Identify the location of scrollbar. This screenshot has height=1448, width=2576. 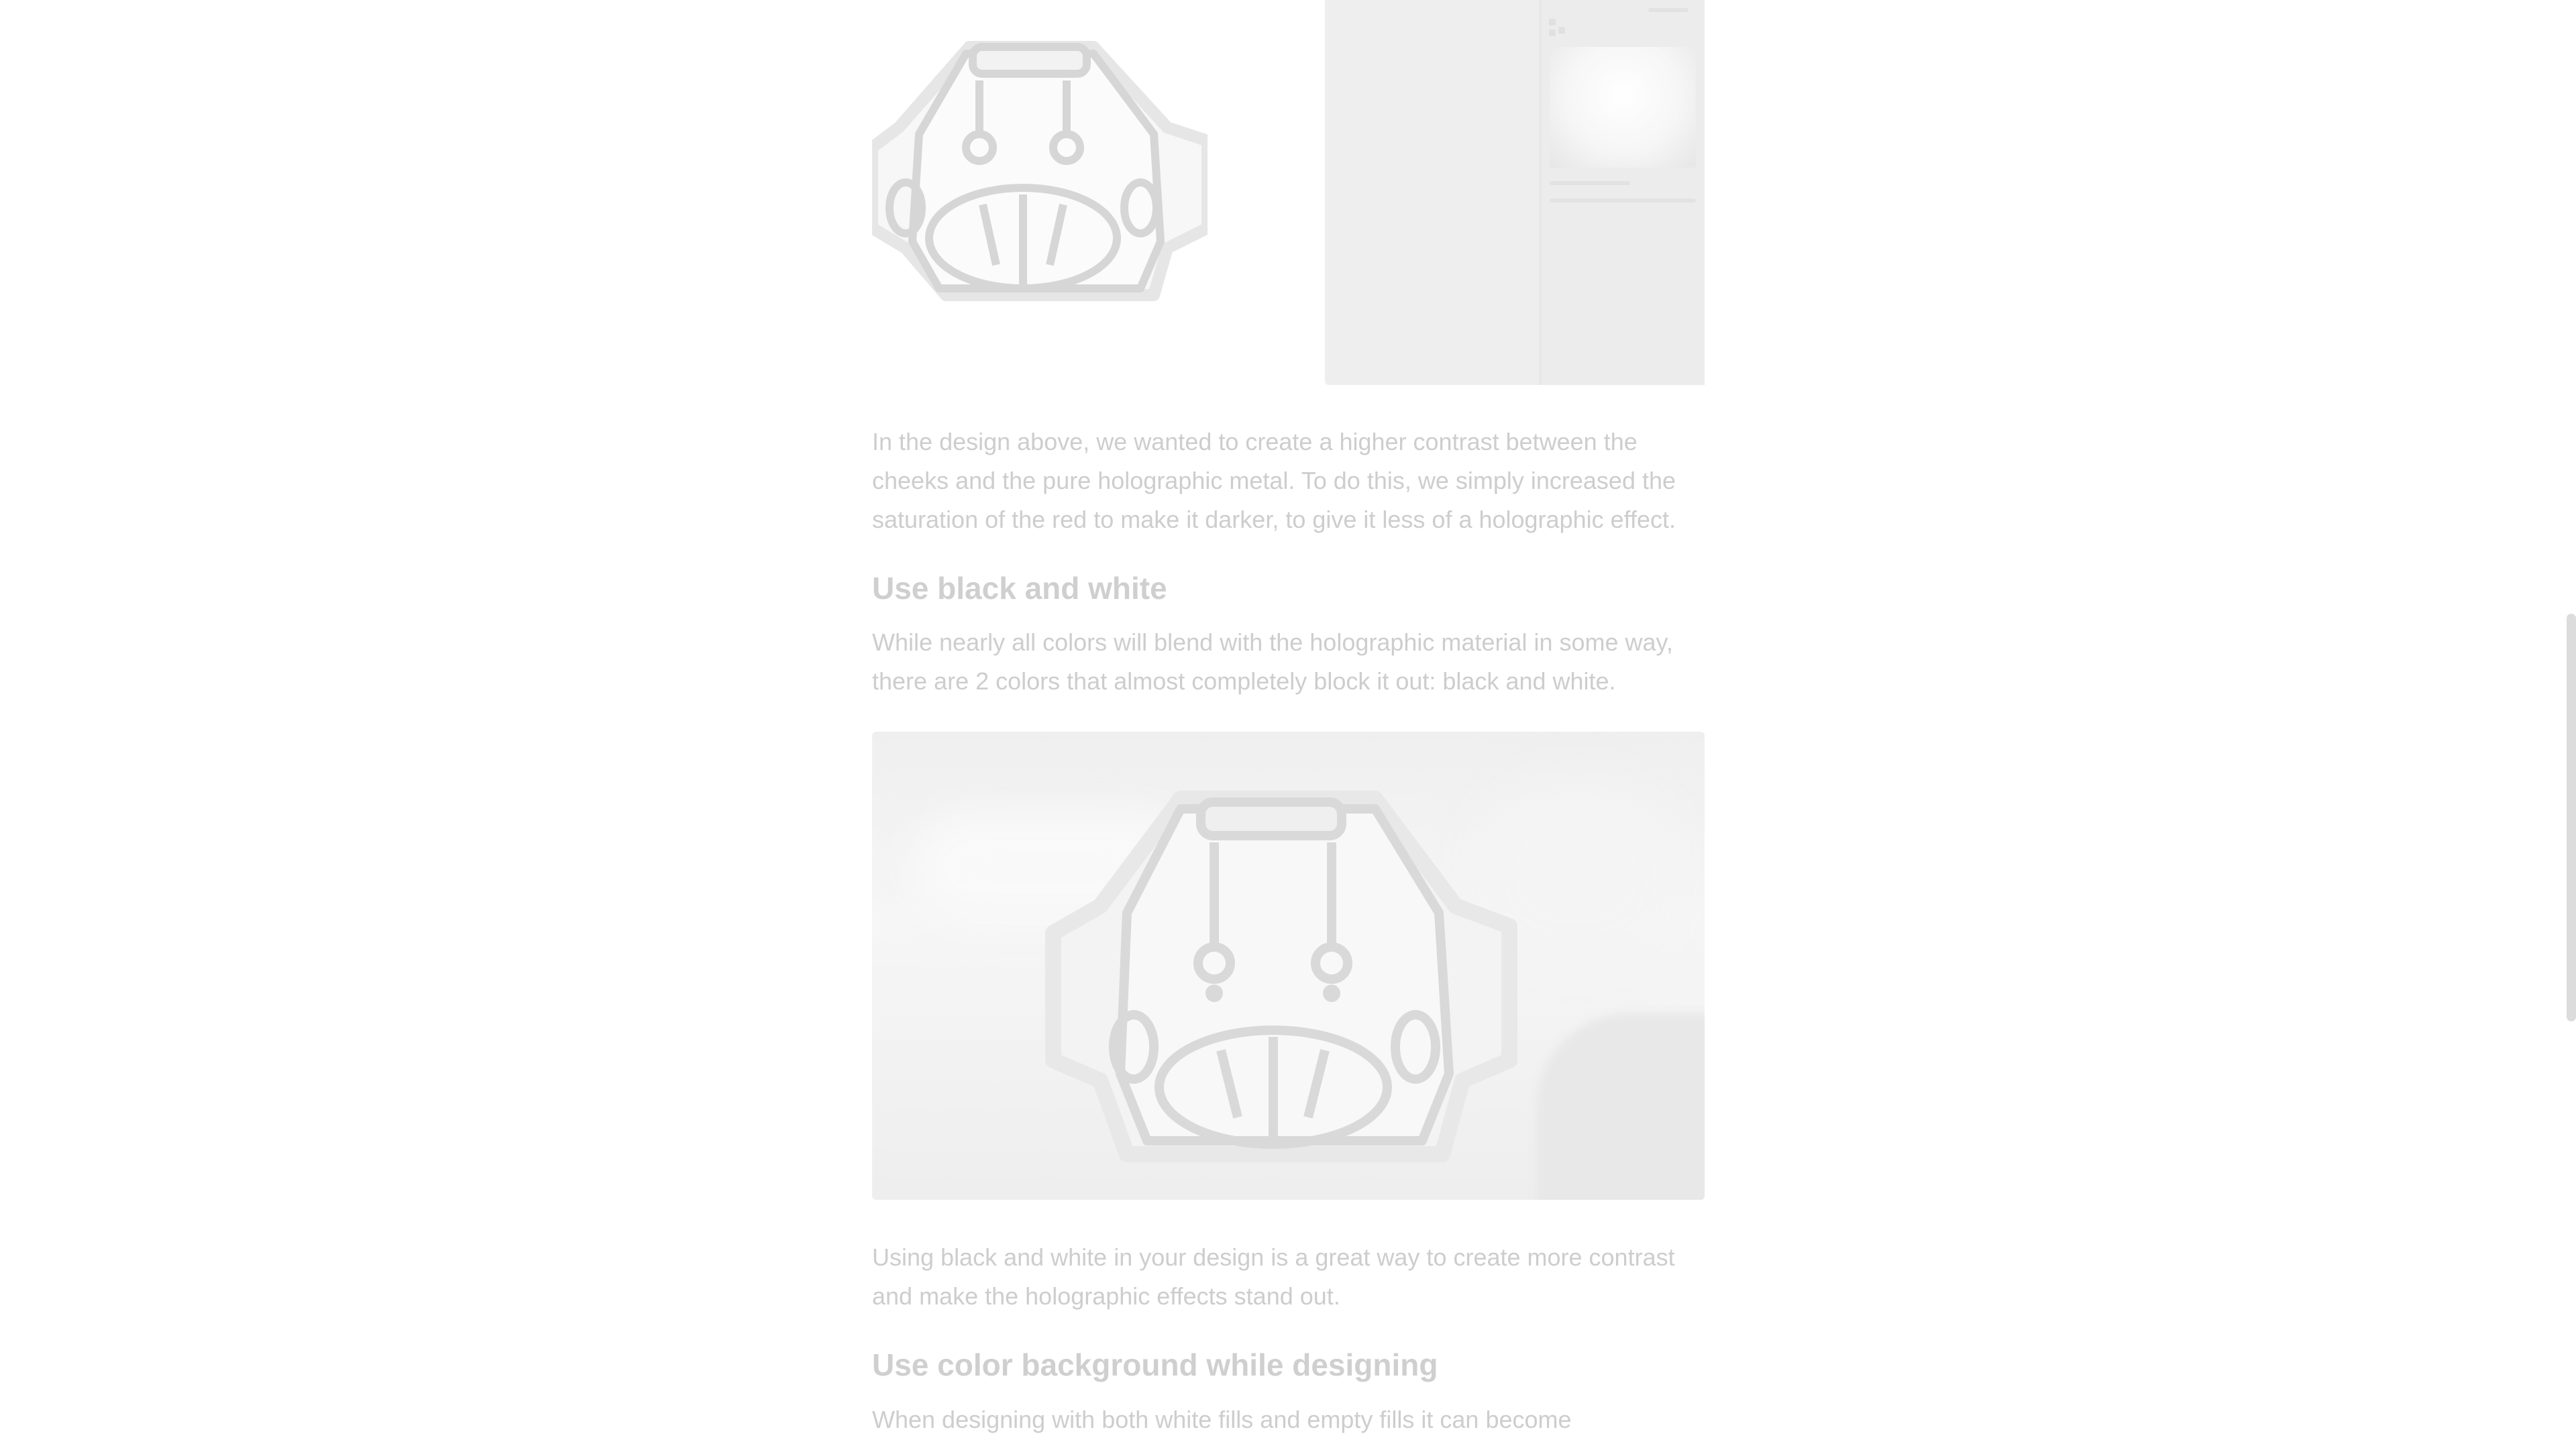
(2571, 817).